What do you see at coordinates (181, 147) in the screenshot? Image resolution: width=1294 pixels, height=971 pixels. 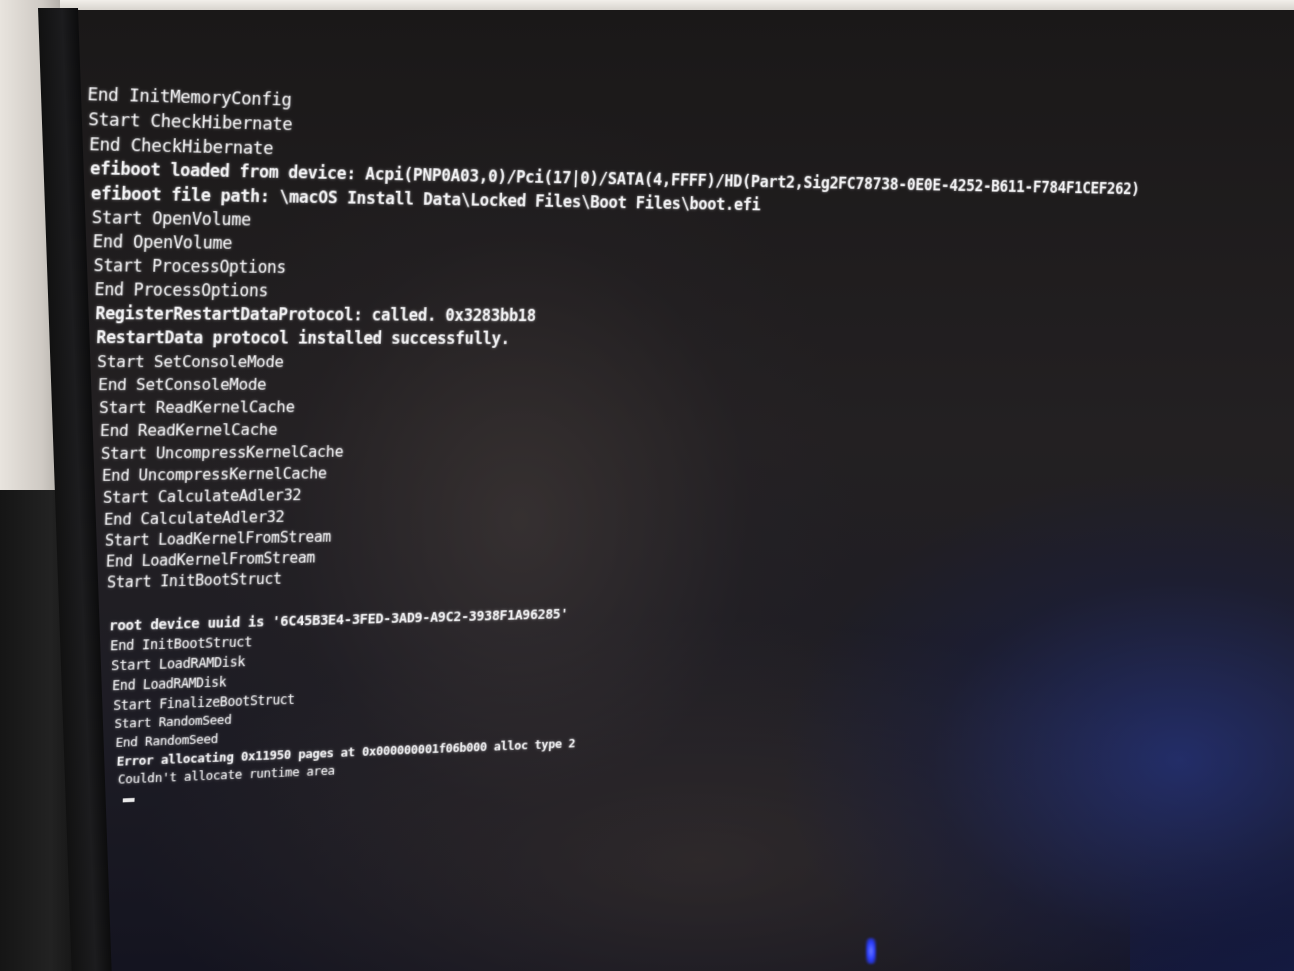 I see `console-line: End CheckHibernate` at bounding box center [181, 147].